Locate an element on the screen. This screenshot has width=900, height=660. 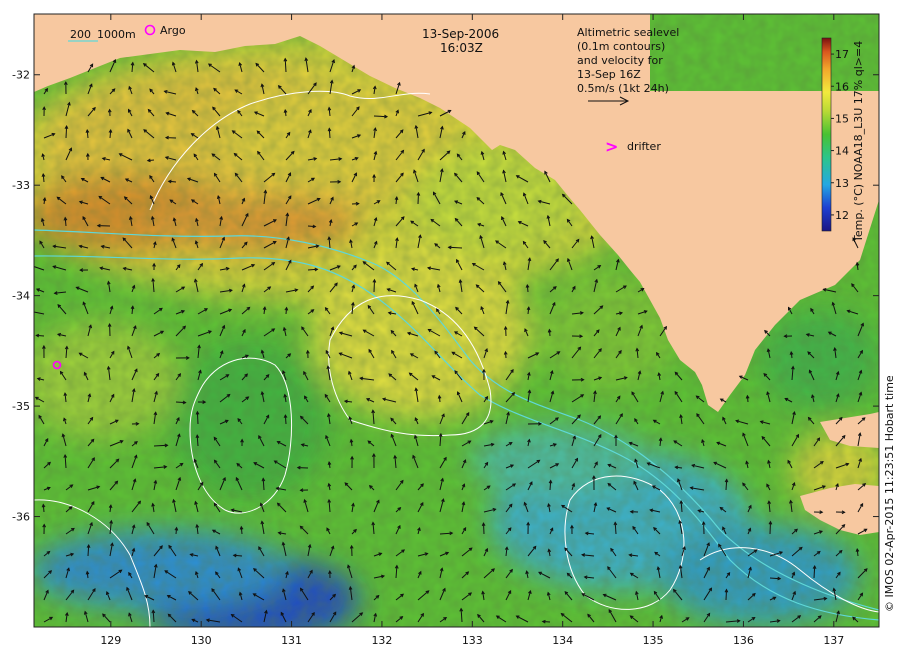
colorbar-tick-label: 12 is located at coordinates (842, 215).